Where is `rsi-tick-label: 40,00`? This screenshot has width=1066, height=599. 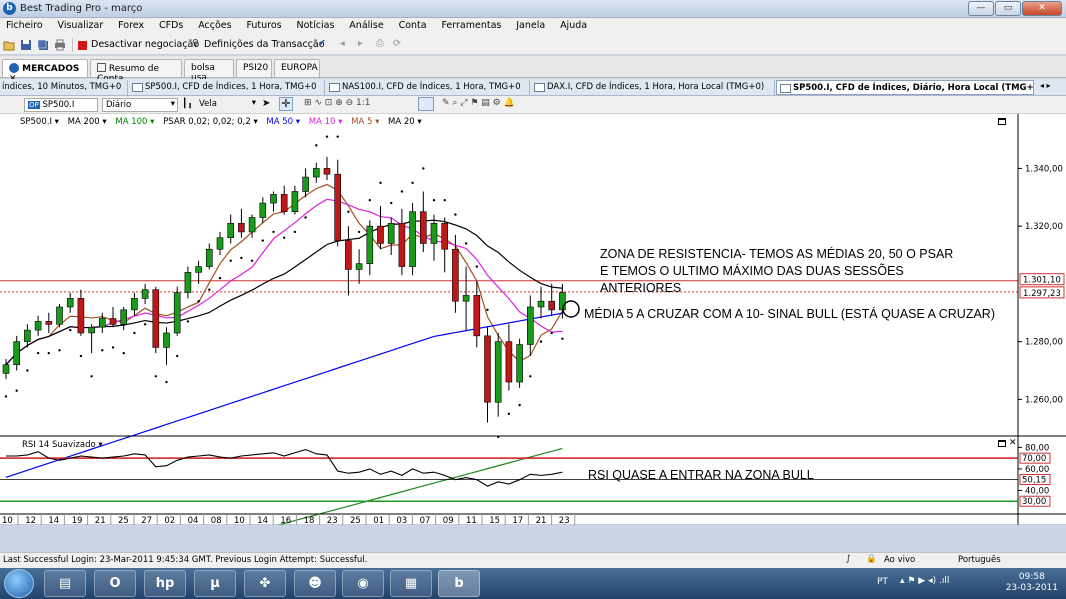 rsi-tick-label: 40,00 is located at coordinates (1037, 491).